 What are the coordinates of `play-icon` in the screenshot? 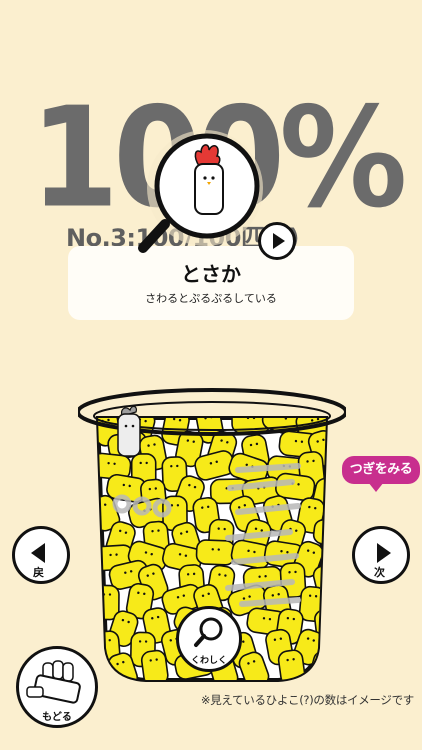 It's located at (279, 241).